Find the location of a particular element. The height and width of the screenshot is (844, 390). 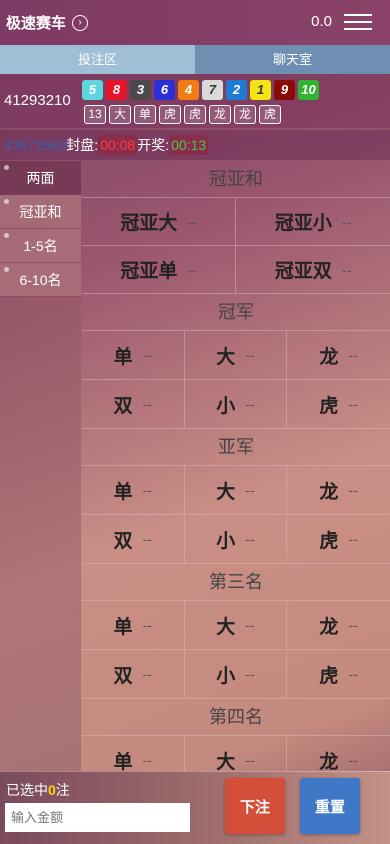

bet-row: 冠亚大 -- 冠亚小 -- is located at coordinates (236, 222).